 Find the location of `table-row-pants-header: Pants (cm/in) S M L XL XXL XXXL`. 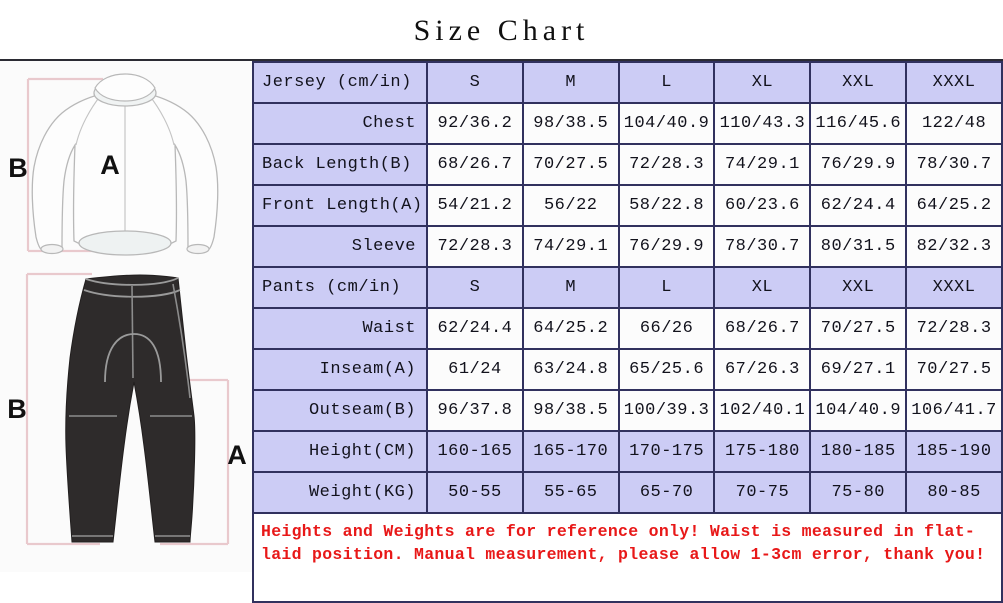

table-row-pants-header: Pants (cm/in) S M L XL XXL XXXL is located at coordinates (627, 287).